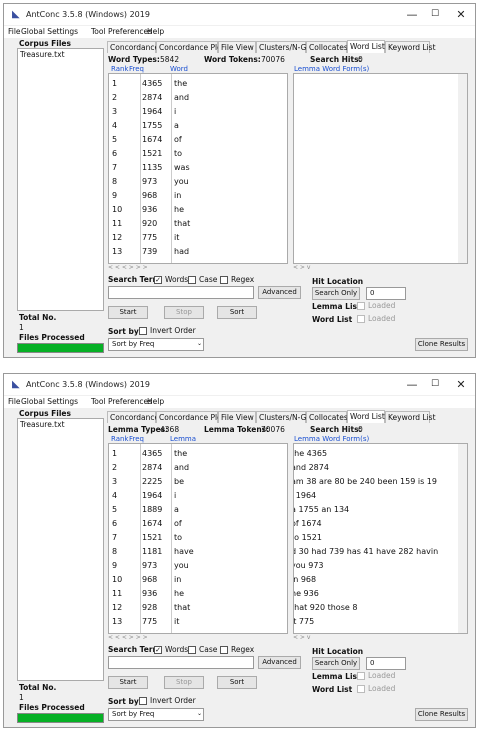  I want to click on hit-location-spinner: 0, so click(386, 293).